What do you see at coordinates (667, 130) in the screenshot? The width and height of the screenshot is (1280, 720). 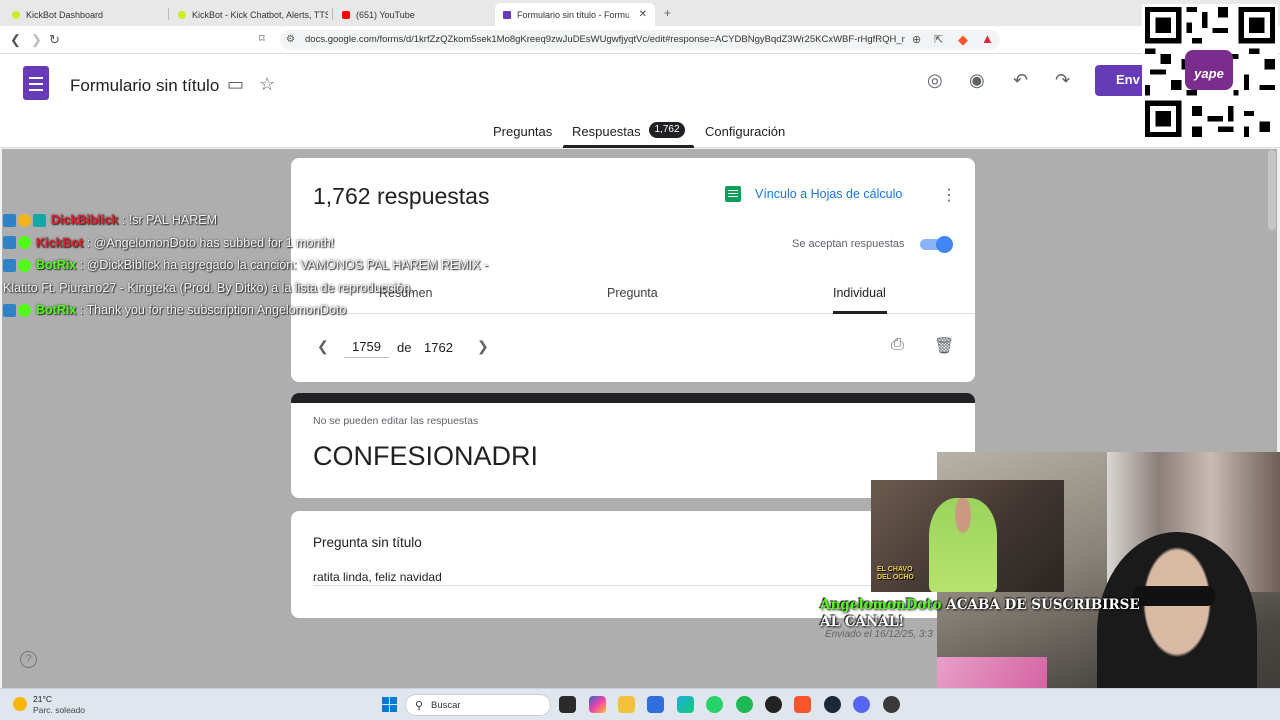 I see `responses-count-badge: 1,762` at bounding box center [667, 130].